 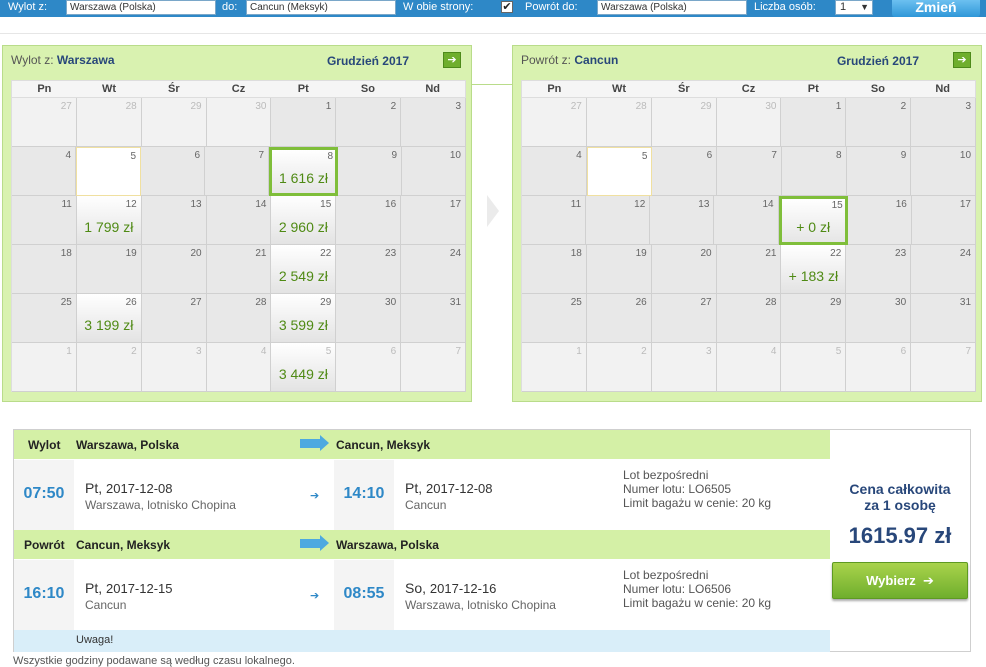 What do you see at coordinates (492, 84) in the screenshot?
I see `connector-line` at bounding box center [492, 84].